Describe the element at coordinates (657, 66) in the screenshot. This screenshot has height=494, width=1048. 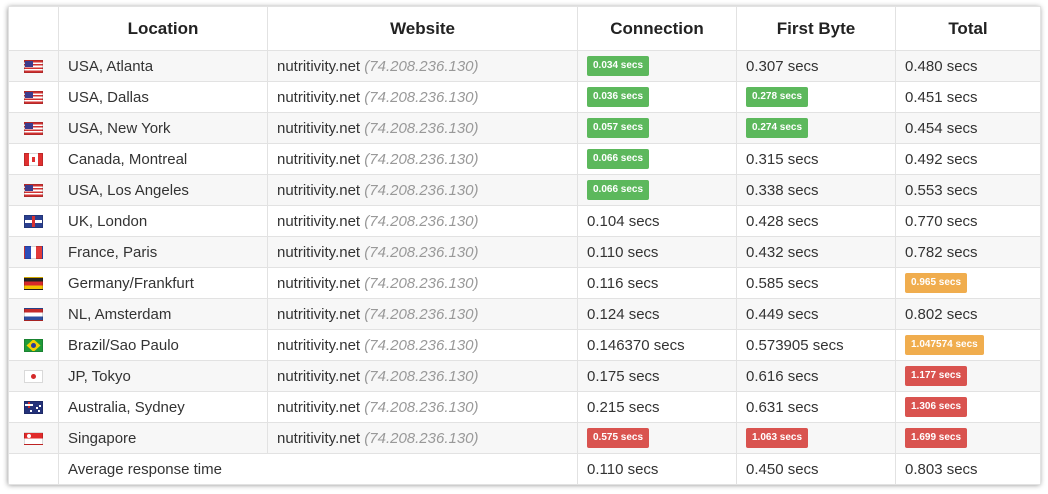
I see `connection-cell: 0.034 secs` at that location.